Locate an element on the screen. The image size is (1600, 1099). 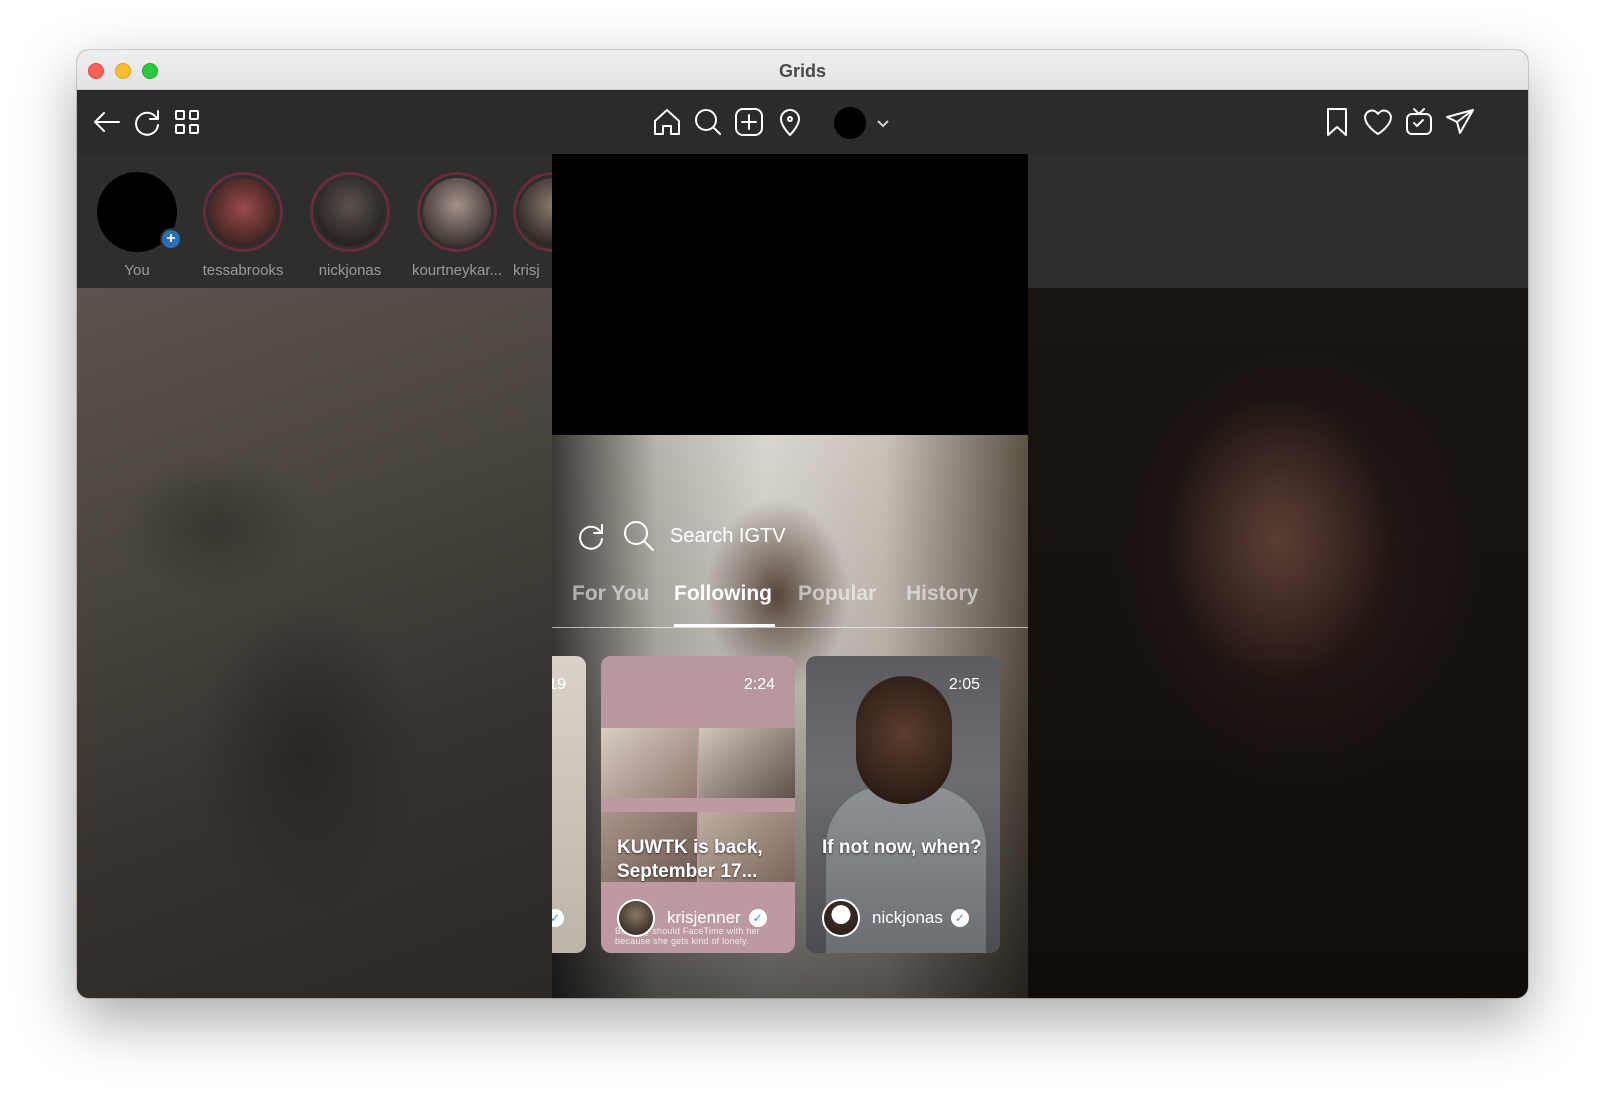
video-duration: 2:24 is located at coordinates (759, 684).